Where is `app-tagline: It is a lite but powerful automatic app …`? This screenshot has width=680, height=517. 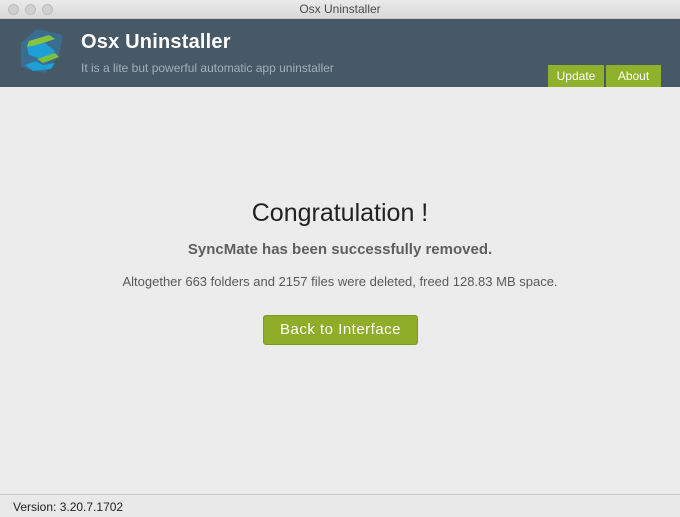 app-tagline: It is a lite but powerful automatic app … is located at coordinates (207, 68).